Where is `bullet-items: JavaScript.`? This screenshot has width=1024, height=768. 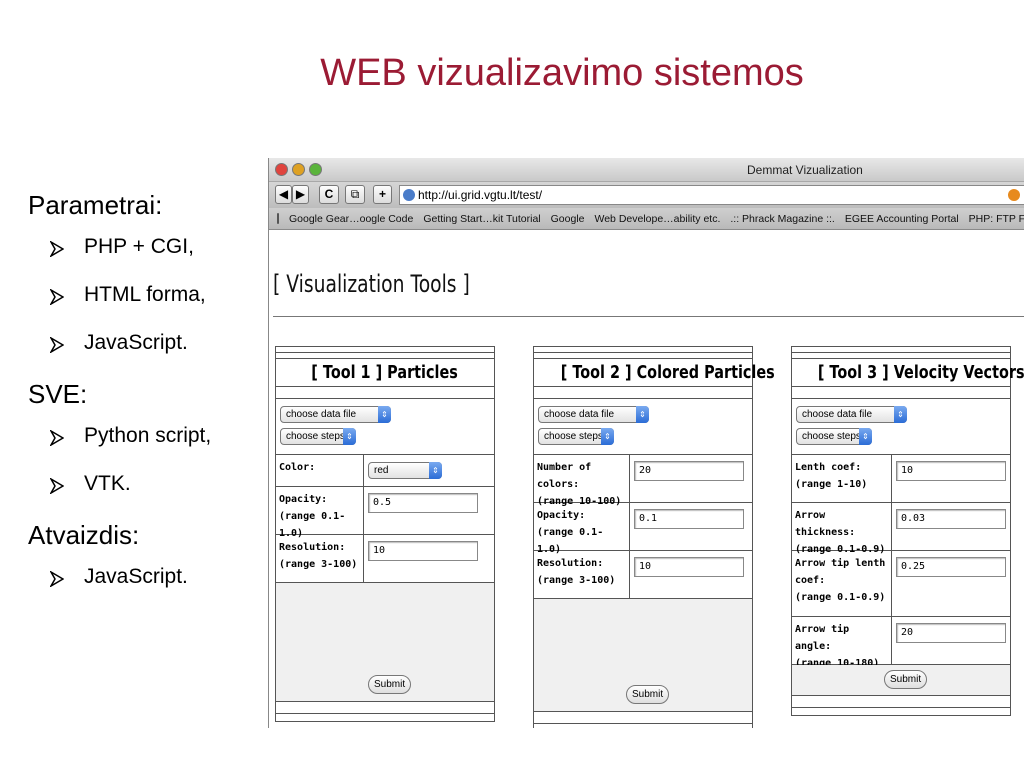 bullet-items: JavaScript. is located at coordinates (148, 577).